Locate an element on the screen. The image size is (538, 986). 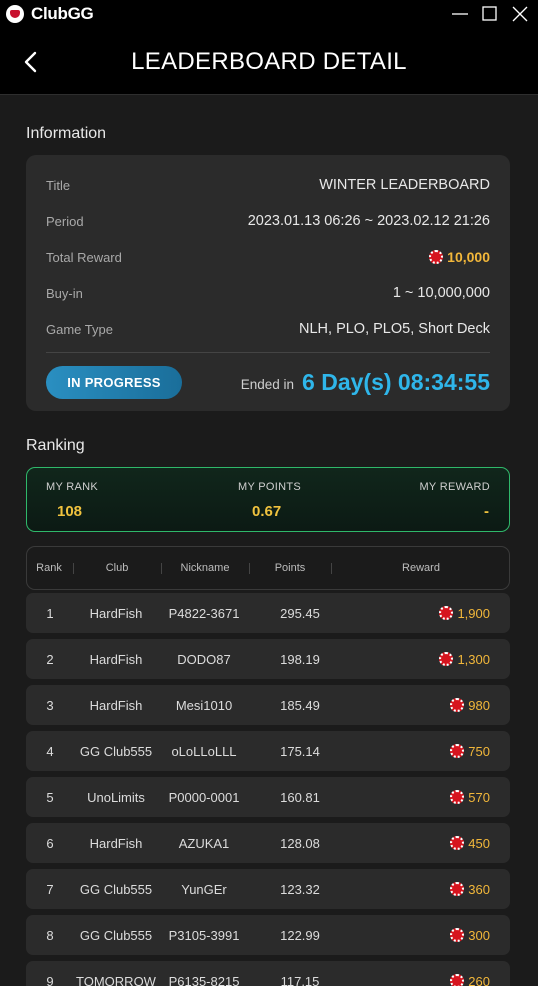
column-header-points: Points is located at coordinates (290, 568).